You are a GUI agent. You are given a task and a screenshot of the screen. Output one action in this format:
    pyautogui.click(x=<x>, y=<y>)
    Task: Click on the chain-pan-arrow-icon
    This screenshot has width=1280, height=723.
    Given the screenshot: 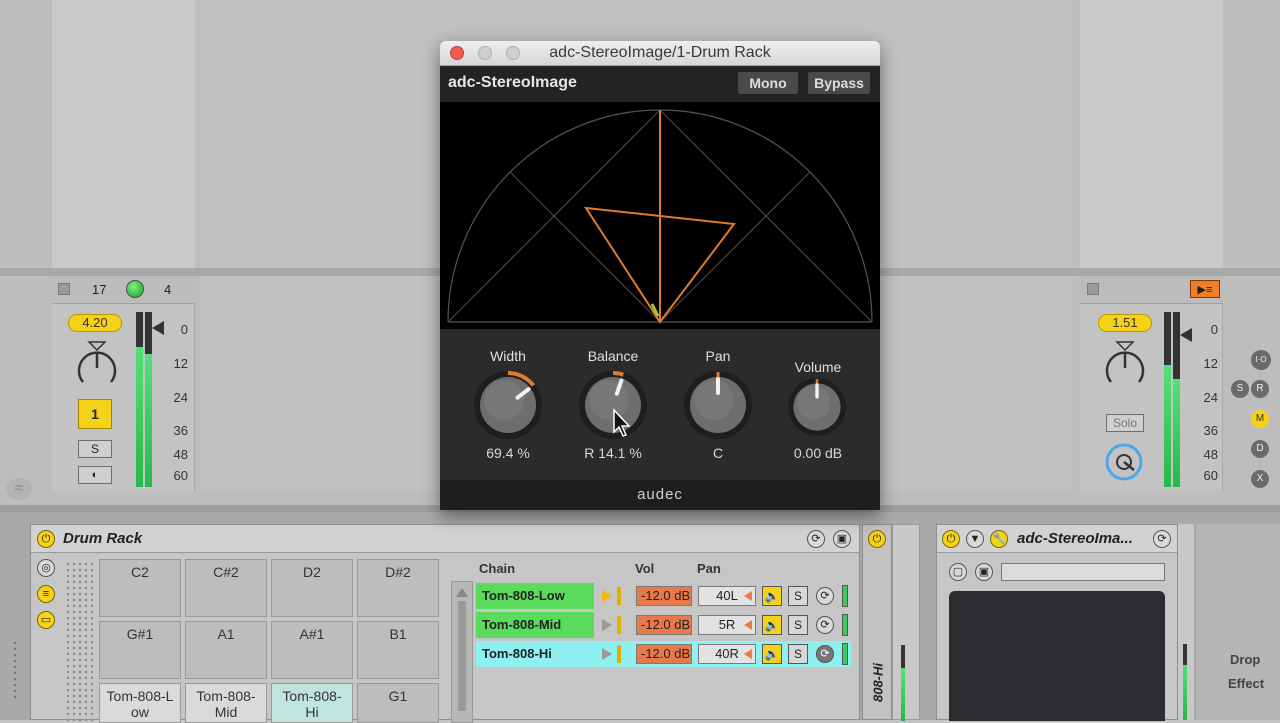 What is the action you would take?
    pyautogui.click(x=748, y=596)
    